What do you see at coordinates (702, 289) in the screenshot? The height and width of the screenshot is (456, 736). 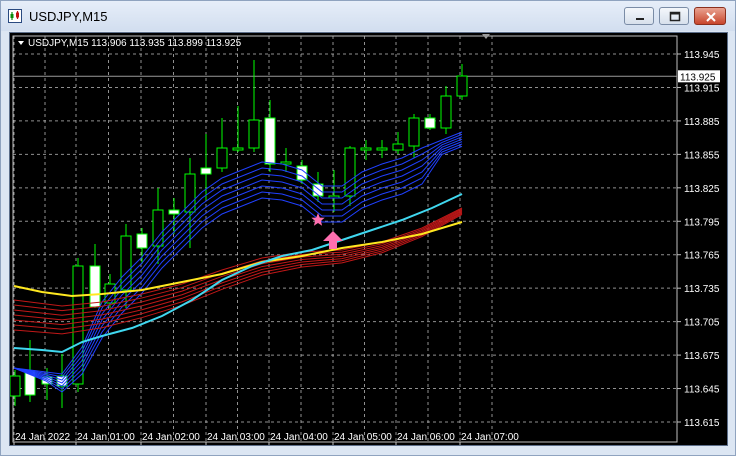 I see `price-label: 113.735` at bounding box center [702, 289].